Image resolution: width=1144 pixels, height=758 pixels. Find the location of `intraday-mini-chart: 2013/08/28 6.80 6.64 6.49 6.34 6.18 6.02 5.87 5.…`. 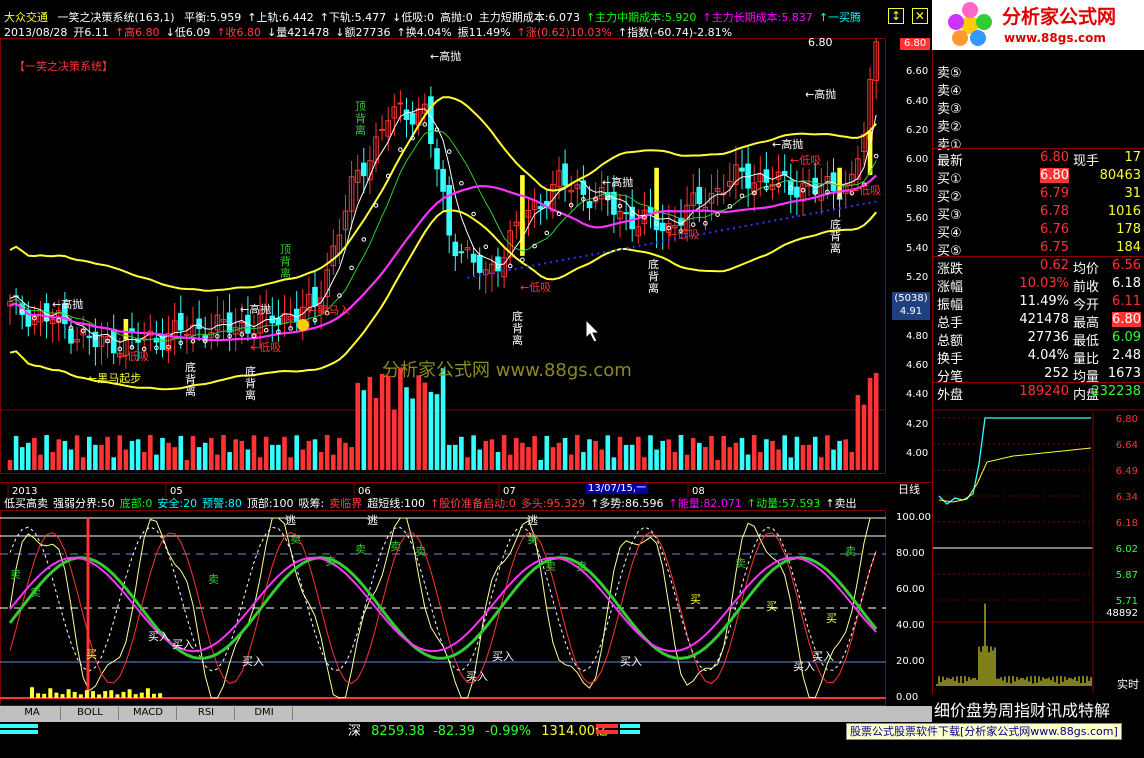

intraday-mini-chart: 2013/08/28 6.80 6.64 6.49 6.34 6.18 6.02 5.87 5.… is located at coordinates (1038, 543).